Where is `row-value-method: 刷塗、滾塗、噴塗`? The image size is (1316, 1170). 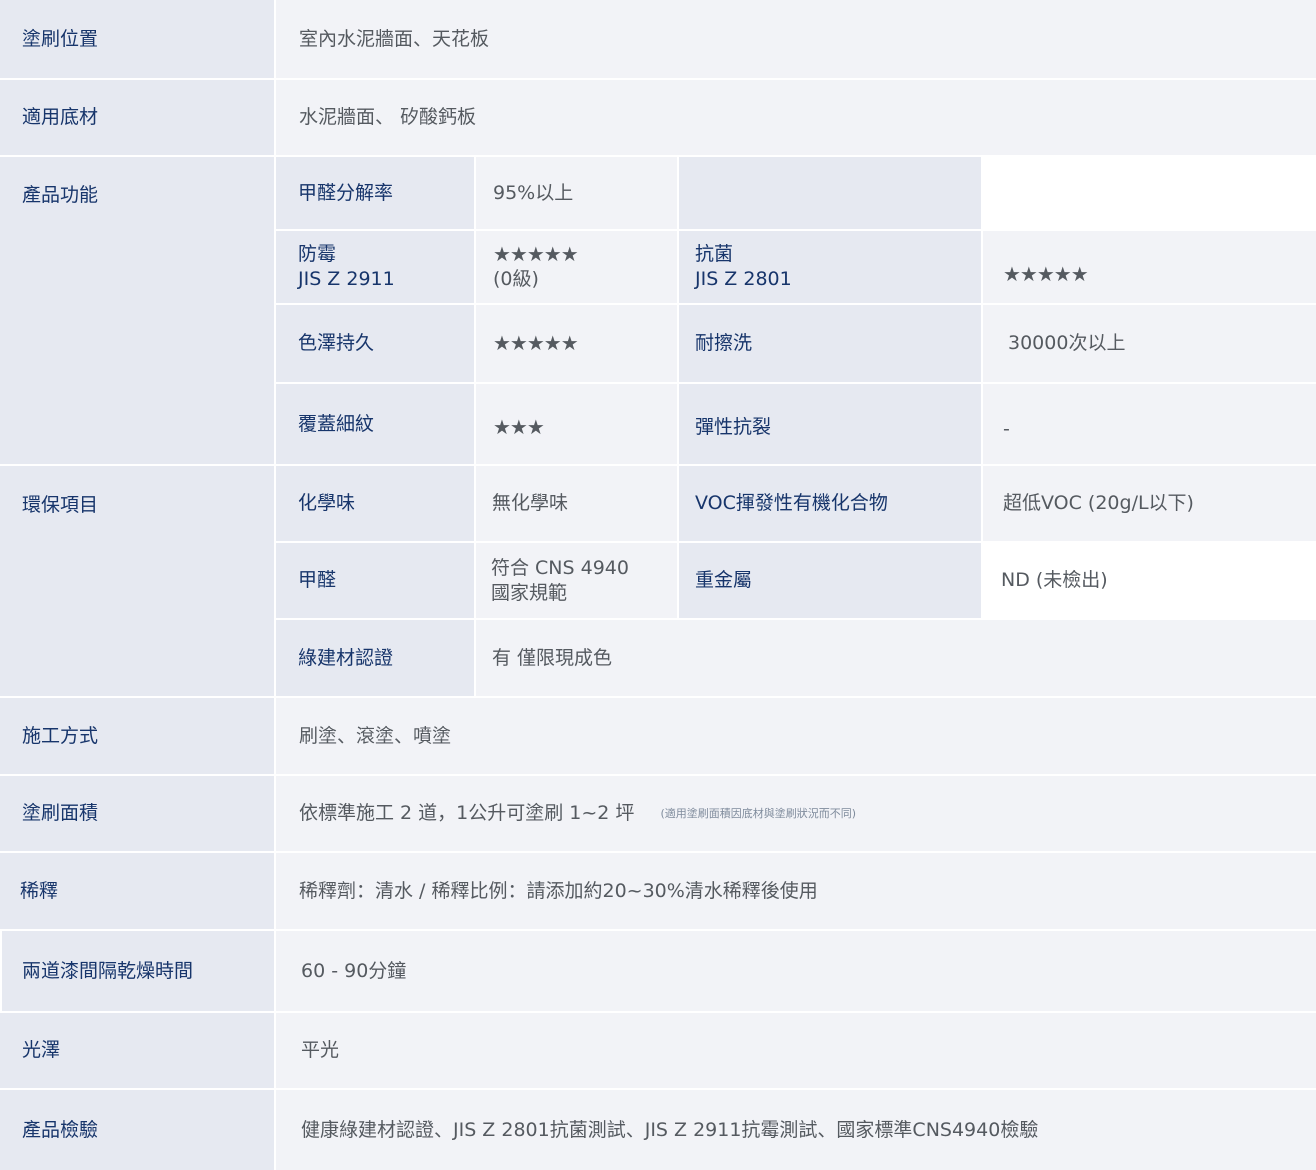
row-value-method: 刷塗、滾塗、噴塗 is located at coordinates (796, 736).